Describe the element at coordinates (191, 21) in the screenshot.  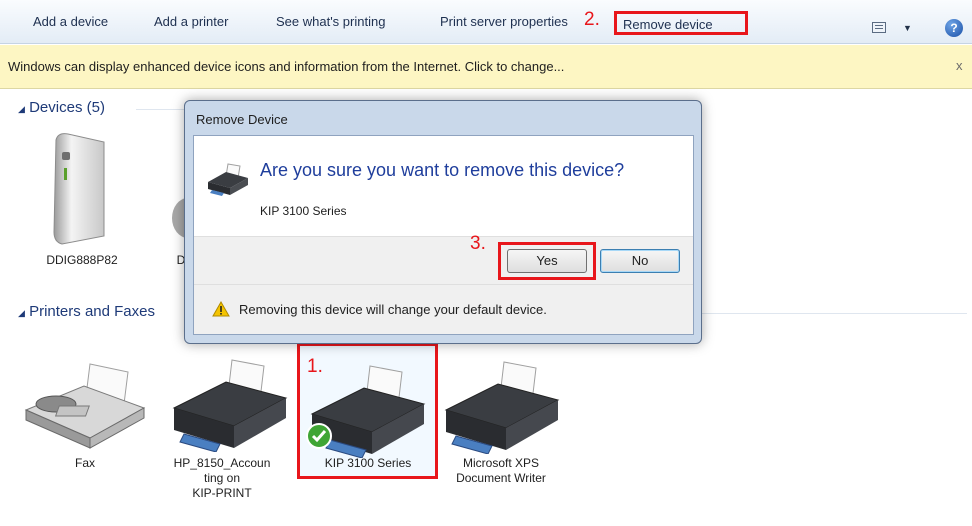
I see `add-printer-button: Add a printer` at that location.